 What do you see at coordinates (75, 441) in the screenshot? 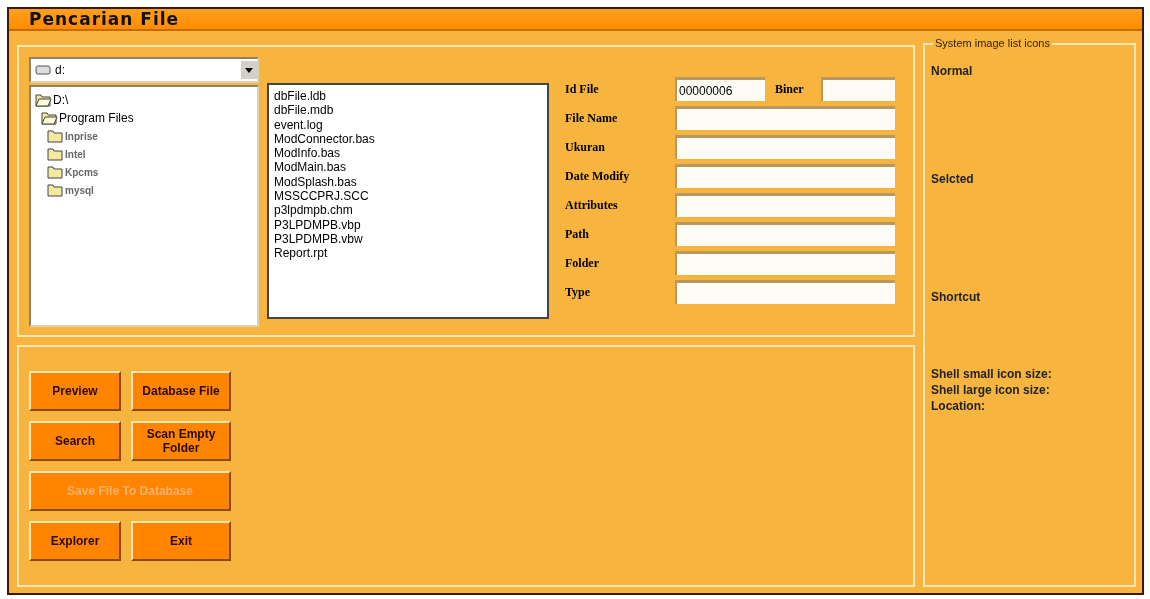
I see `action-button: Search` at bounding box center [75, 441].